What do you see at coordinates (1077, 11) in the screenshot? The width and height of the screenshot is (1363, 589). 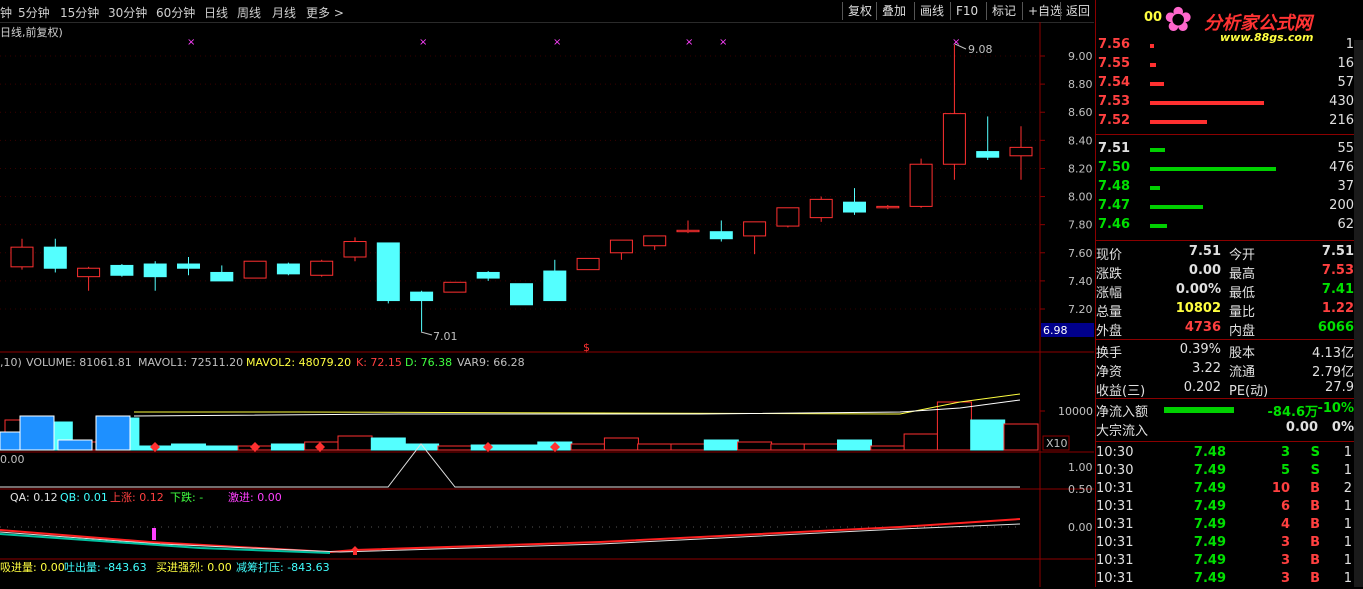 I see `toolbar-button-6: 返回` at bounding box center [1077, 11].